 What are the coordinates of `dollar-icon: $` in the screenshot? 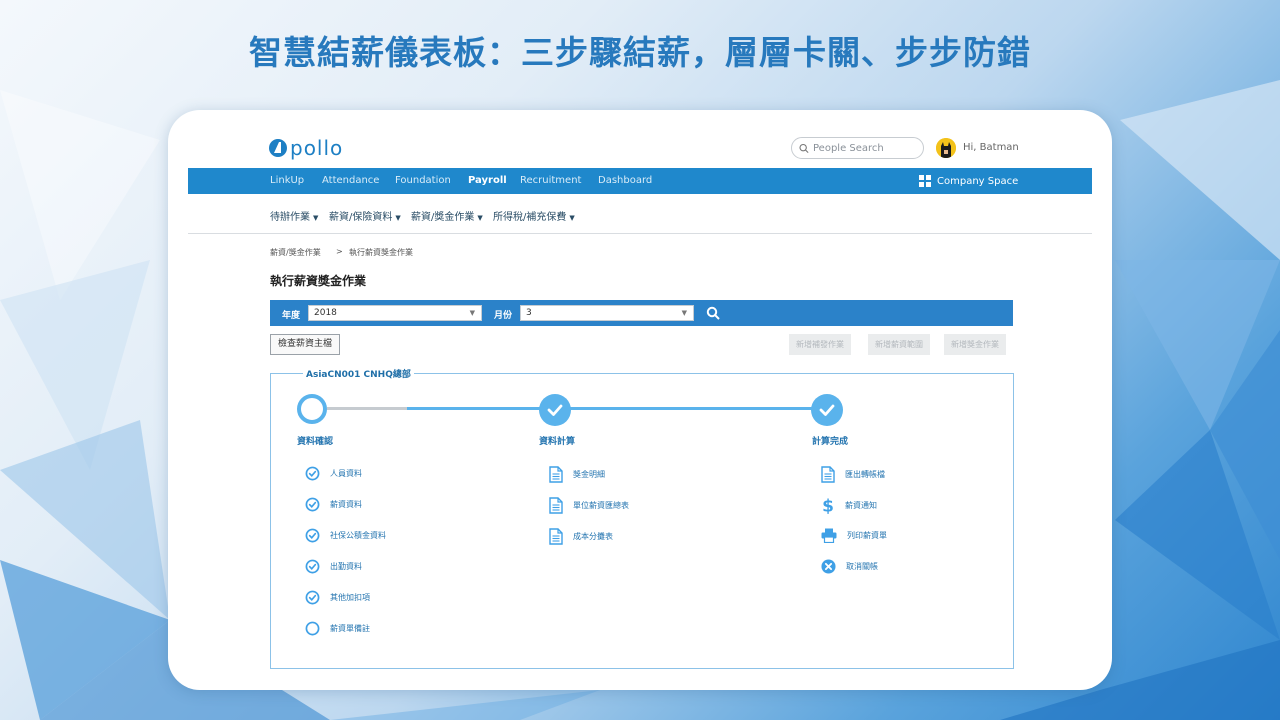 It's located at (828, 505).